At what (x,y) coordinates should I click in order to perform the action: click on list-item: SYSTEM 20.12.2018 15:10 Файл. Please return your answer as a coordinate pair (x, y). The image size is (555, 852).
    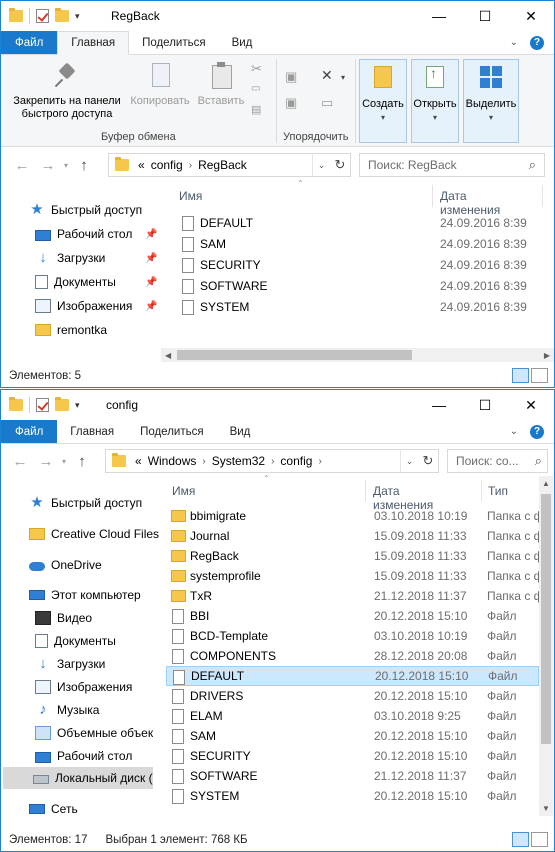
    Looking at the image, I should click on (352, 796).